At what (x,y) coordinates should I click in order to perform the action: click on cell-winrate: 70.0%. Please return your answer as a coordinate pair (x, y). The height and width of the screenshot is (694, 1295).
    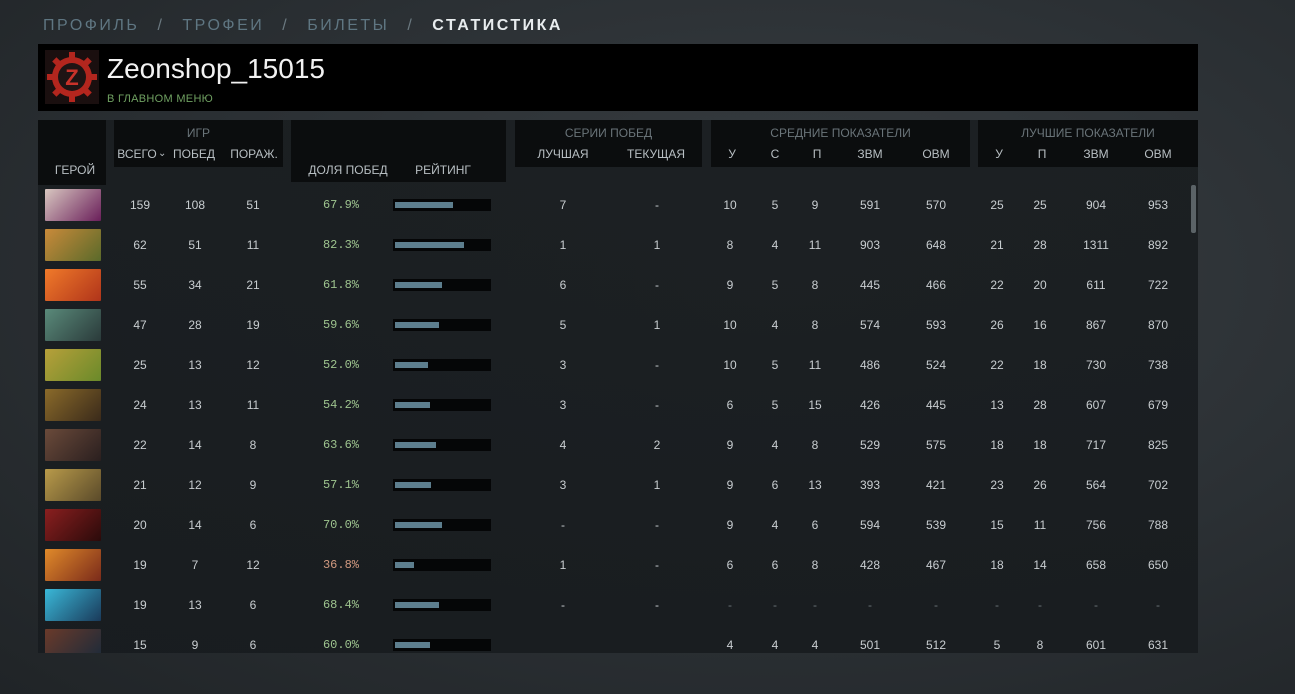
    Looking at the image, I should click on (340, 525).